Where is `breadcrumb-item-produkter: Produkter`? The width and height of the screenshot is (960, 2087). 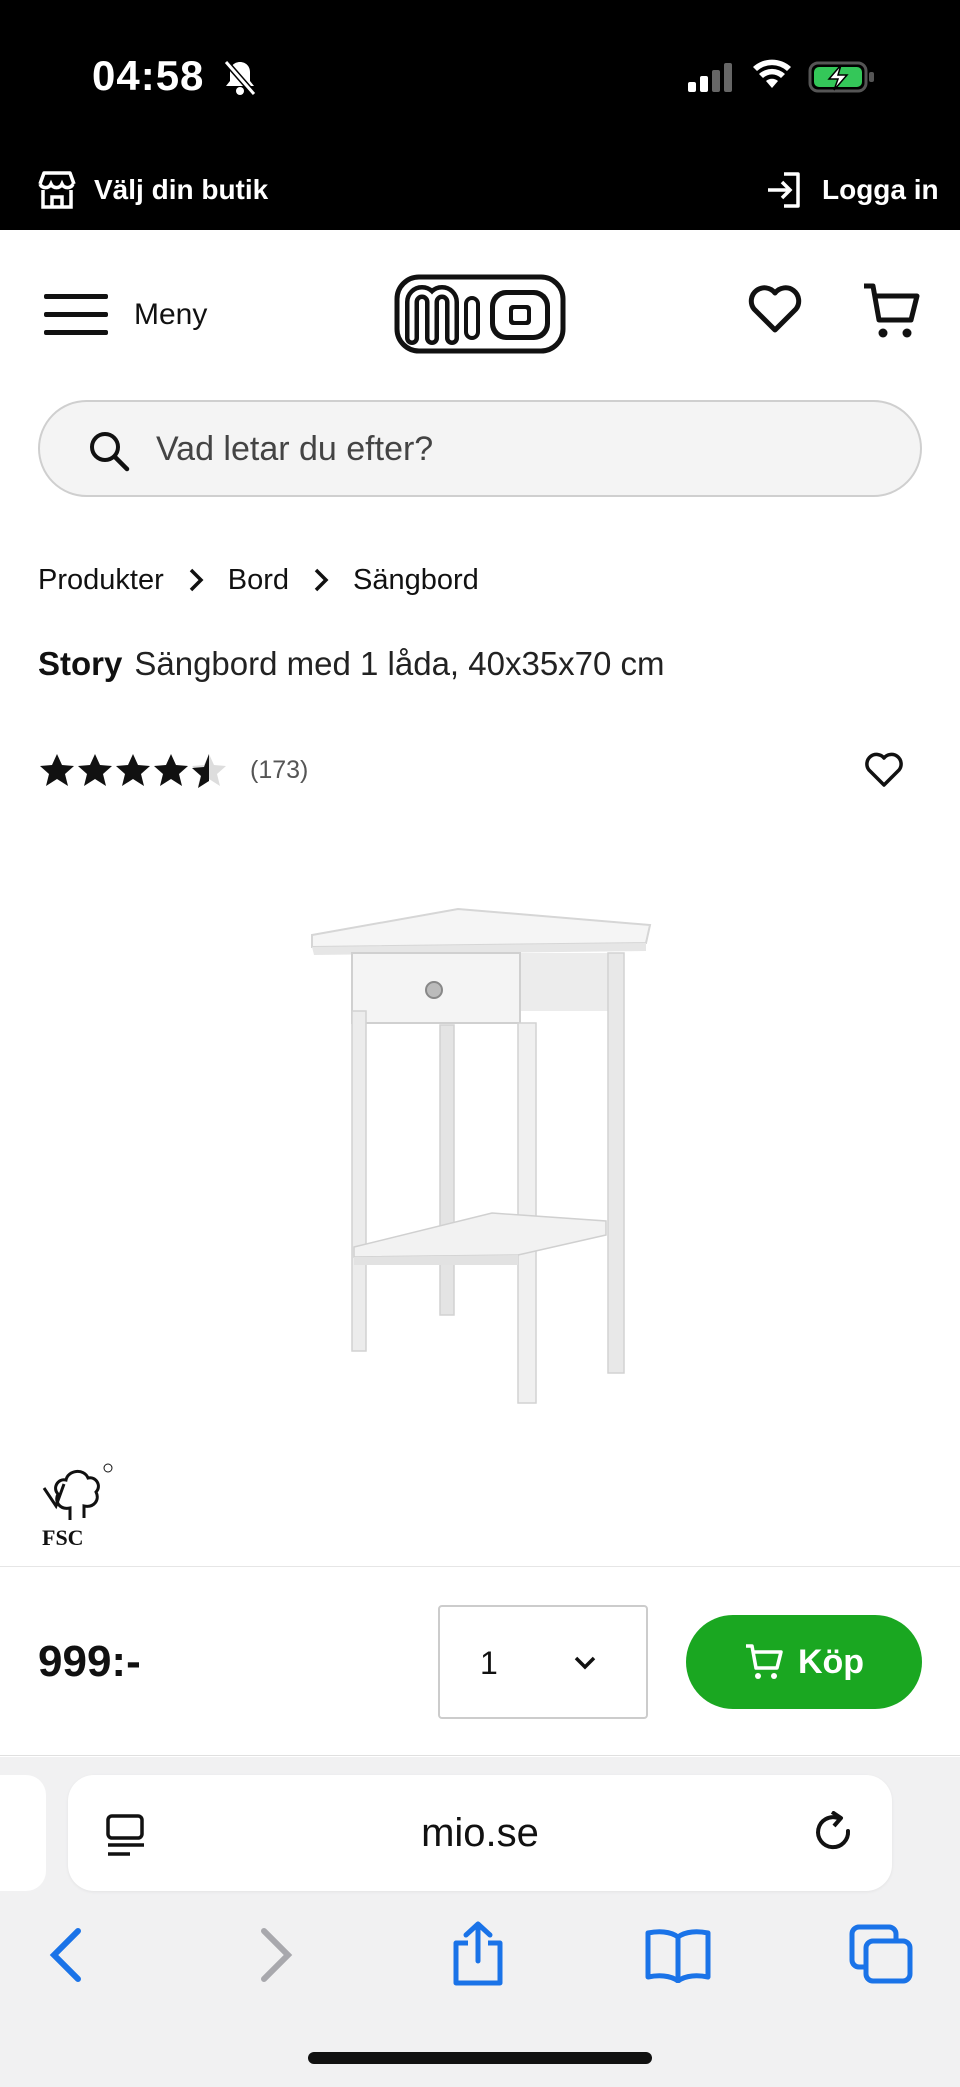
breadcrumb-item-produkter: Produkter is located at coordinates (101, 580).